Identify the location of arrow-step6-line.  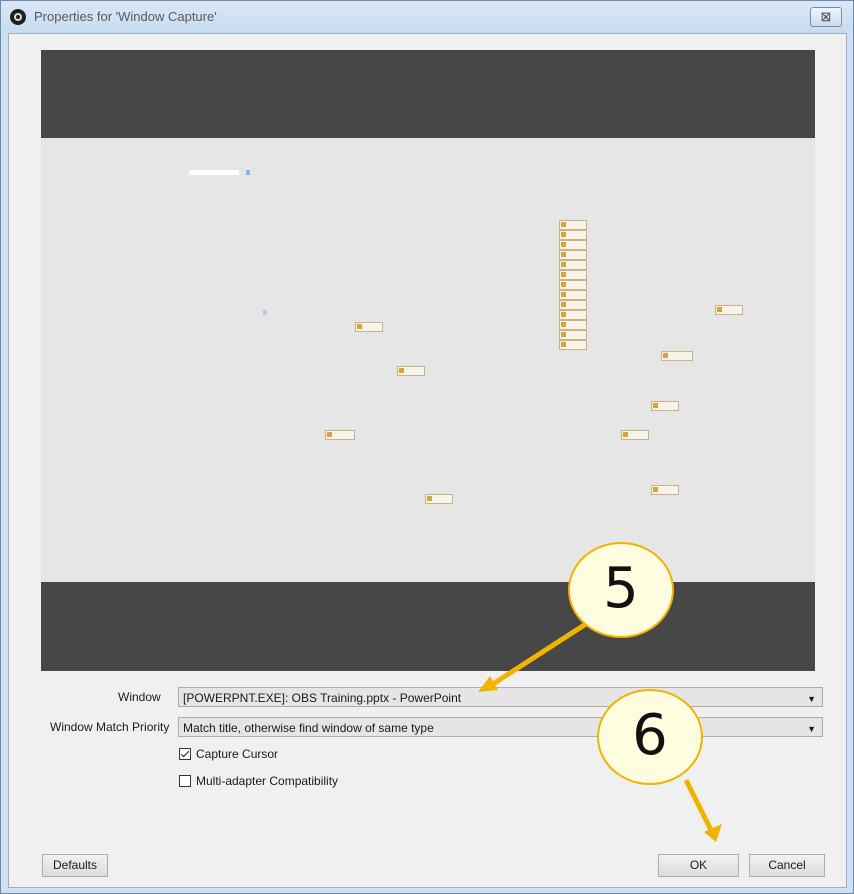
(698, 805).